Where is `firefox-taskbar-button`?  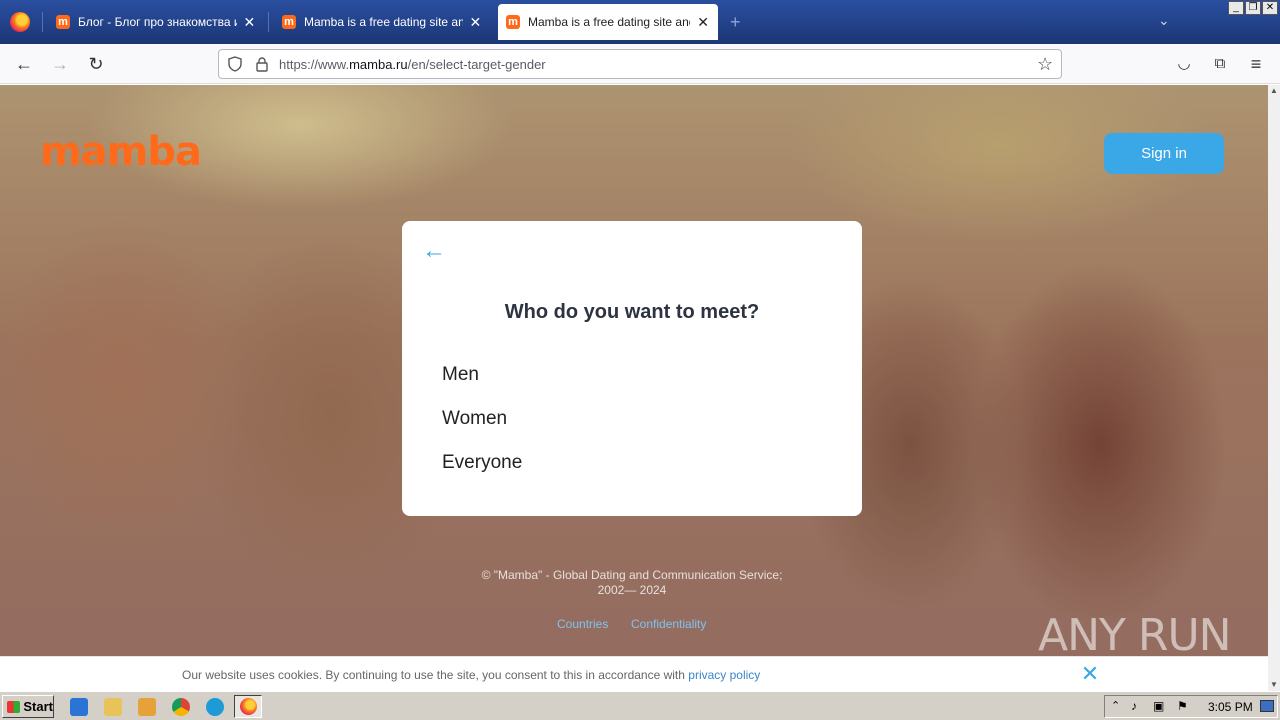
firefox-taskbar-button is located at coordinates (248, 706).